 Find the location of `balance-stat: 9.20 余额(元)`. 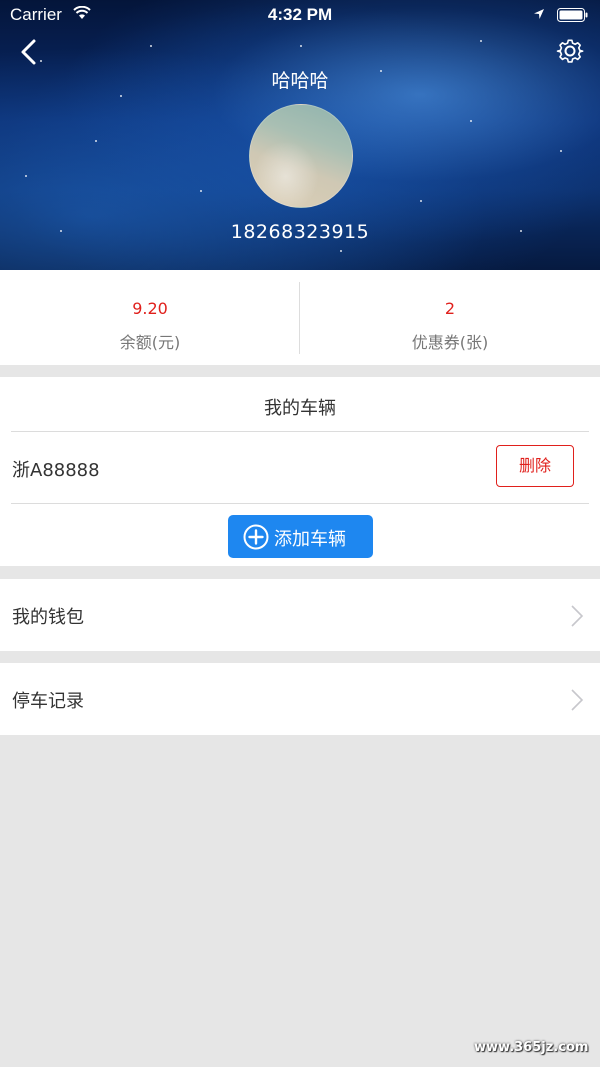

balance-stat: 9.20 余额(元) is located at coordinates (150, 317).